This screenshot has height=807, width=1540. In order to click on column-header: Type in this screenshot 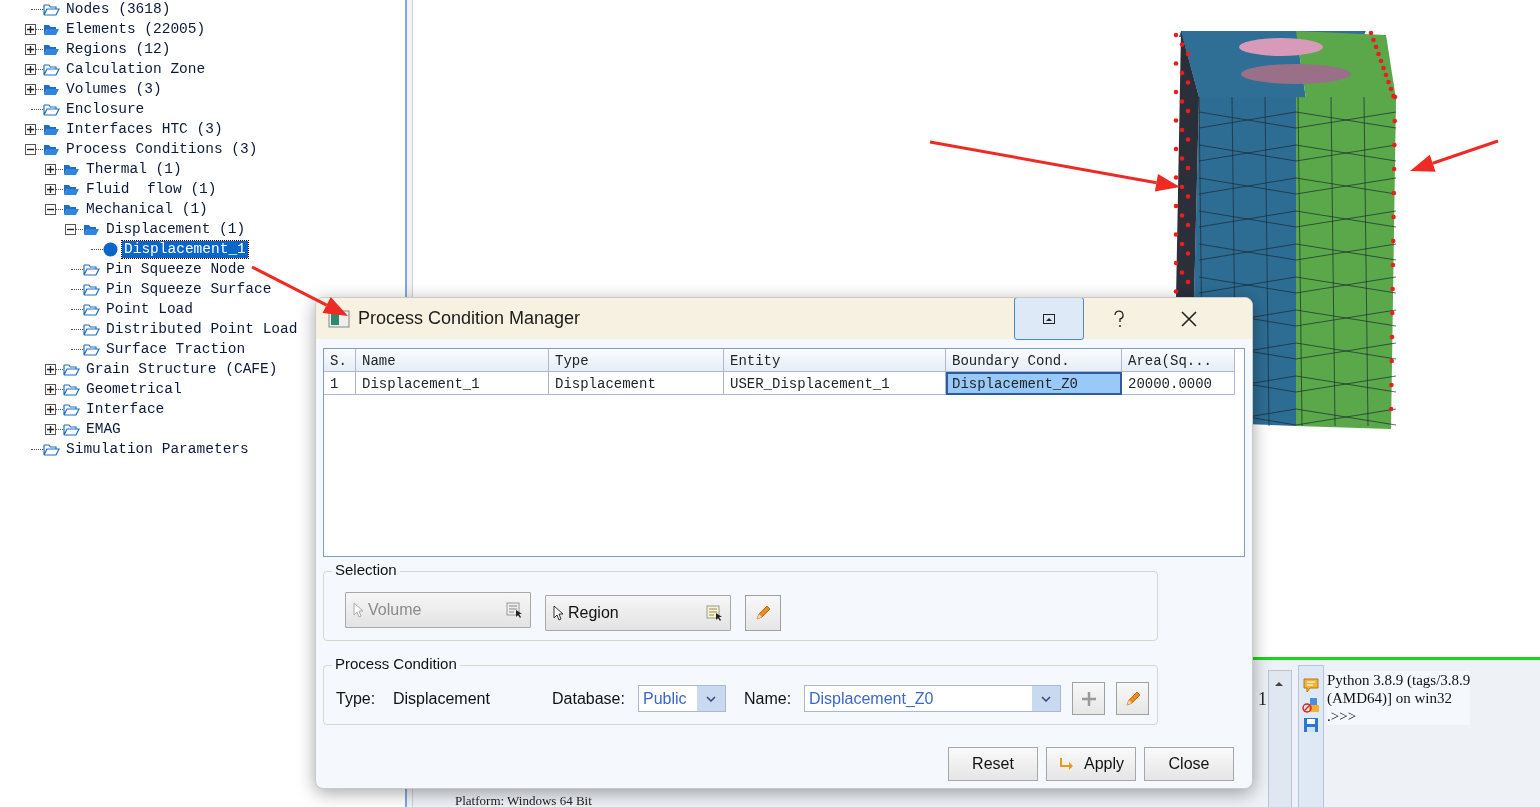, I will do `click(636, 360)`.